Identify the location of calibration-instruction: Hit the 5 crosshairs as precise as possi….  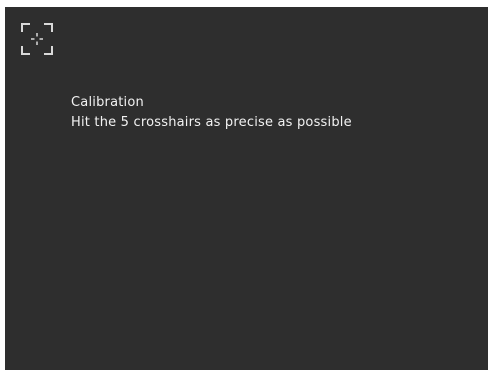
(211, 122).